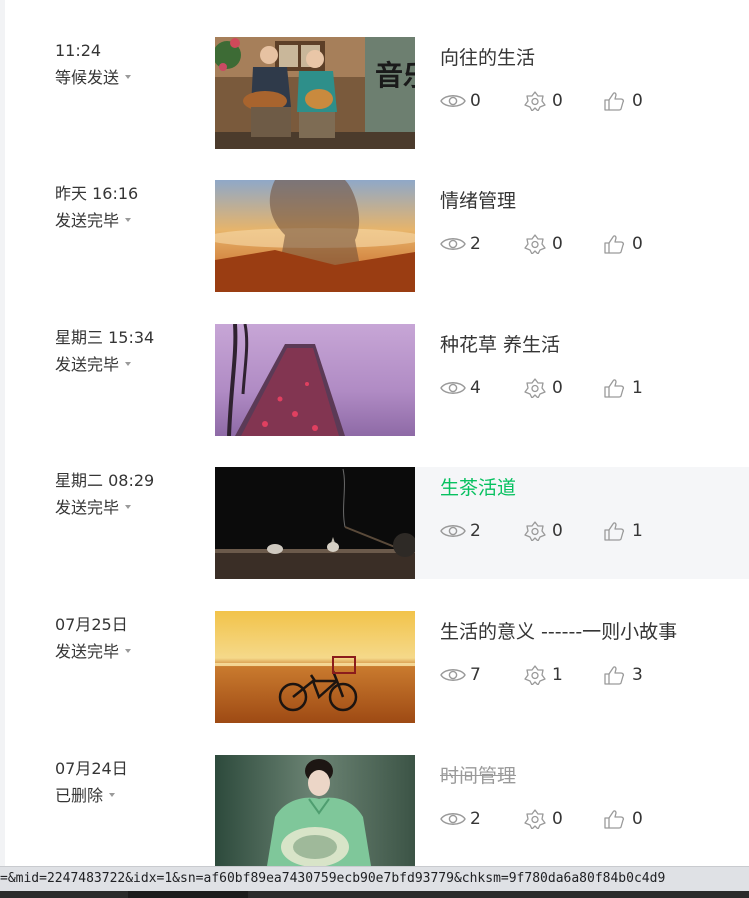  I want to click on svg-text: 音乐, so click(395, 75).